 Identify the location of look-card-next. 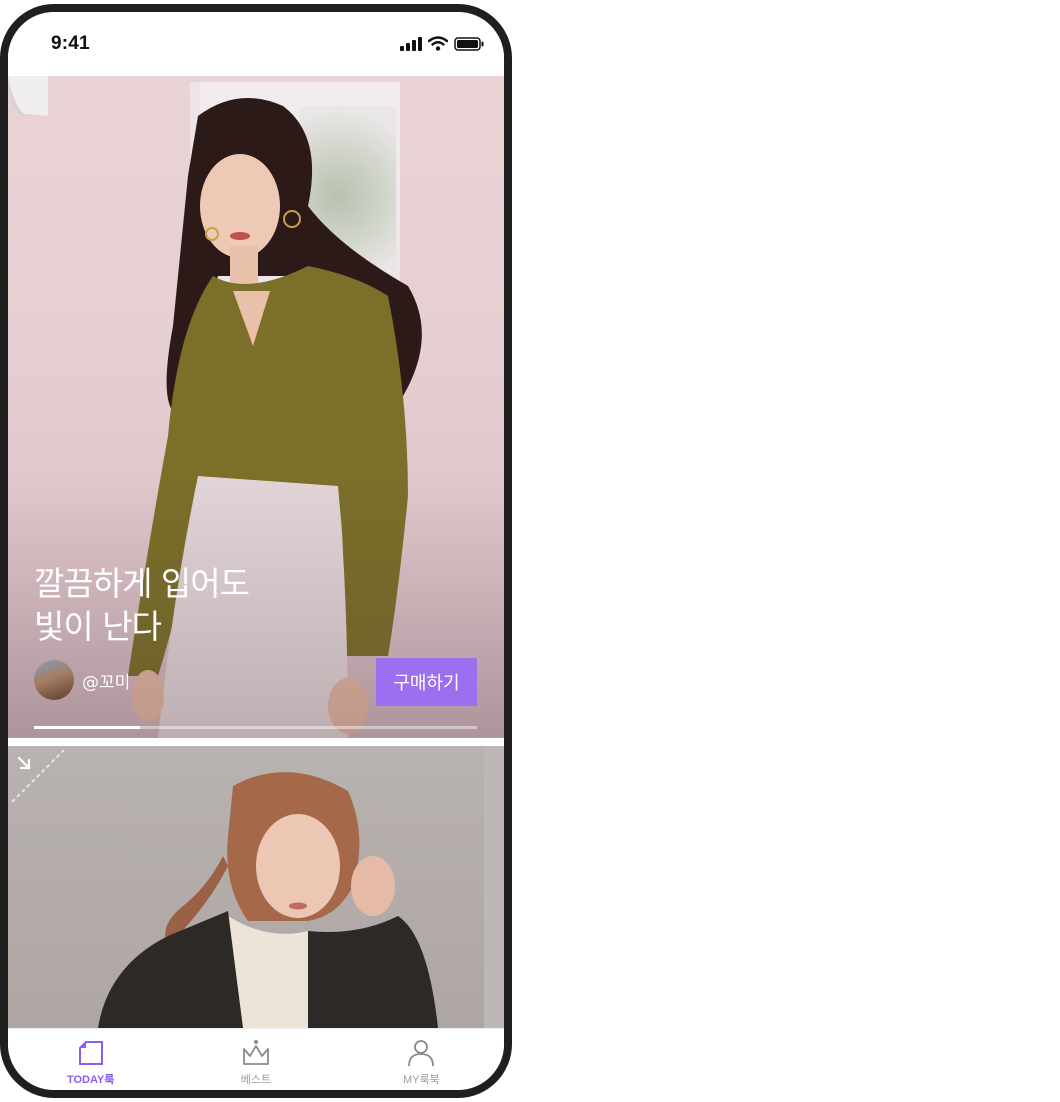
(256, 887).